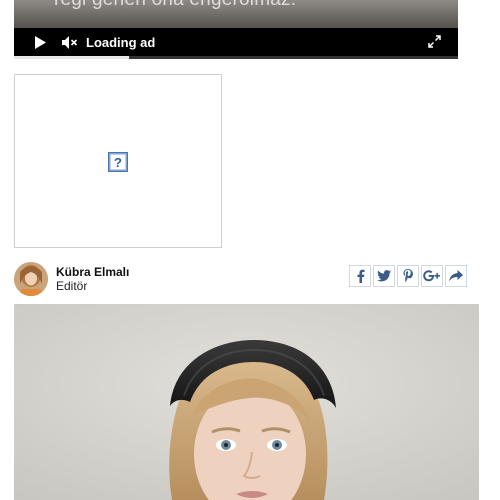  What do you see at coordinates (121, 42) in the screenshot?
I see `loading-ad-label: Loading ad` at bounding box center [121, 42].